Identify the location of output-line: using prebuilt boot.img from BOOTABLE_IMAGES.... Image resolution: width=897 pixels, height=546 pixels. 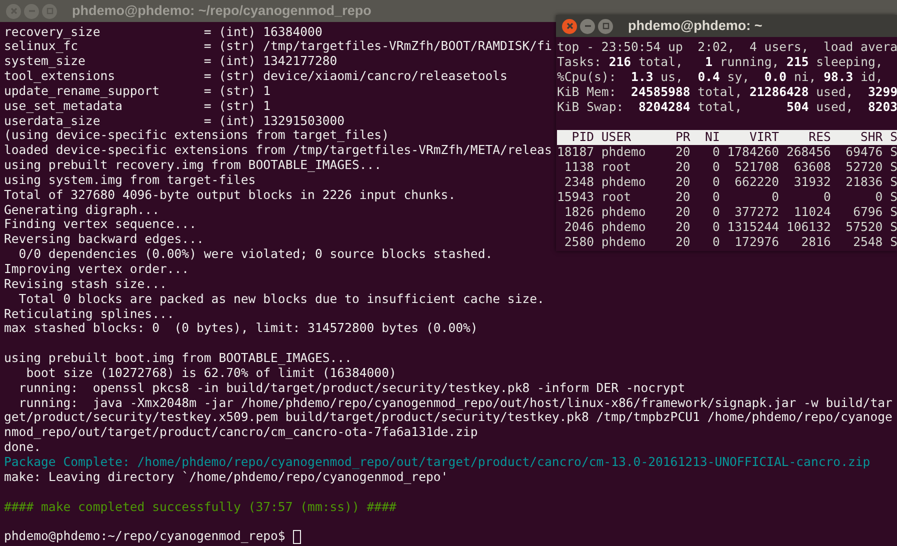
(178, 358).